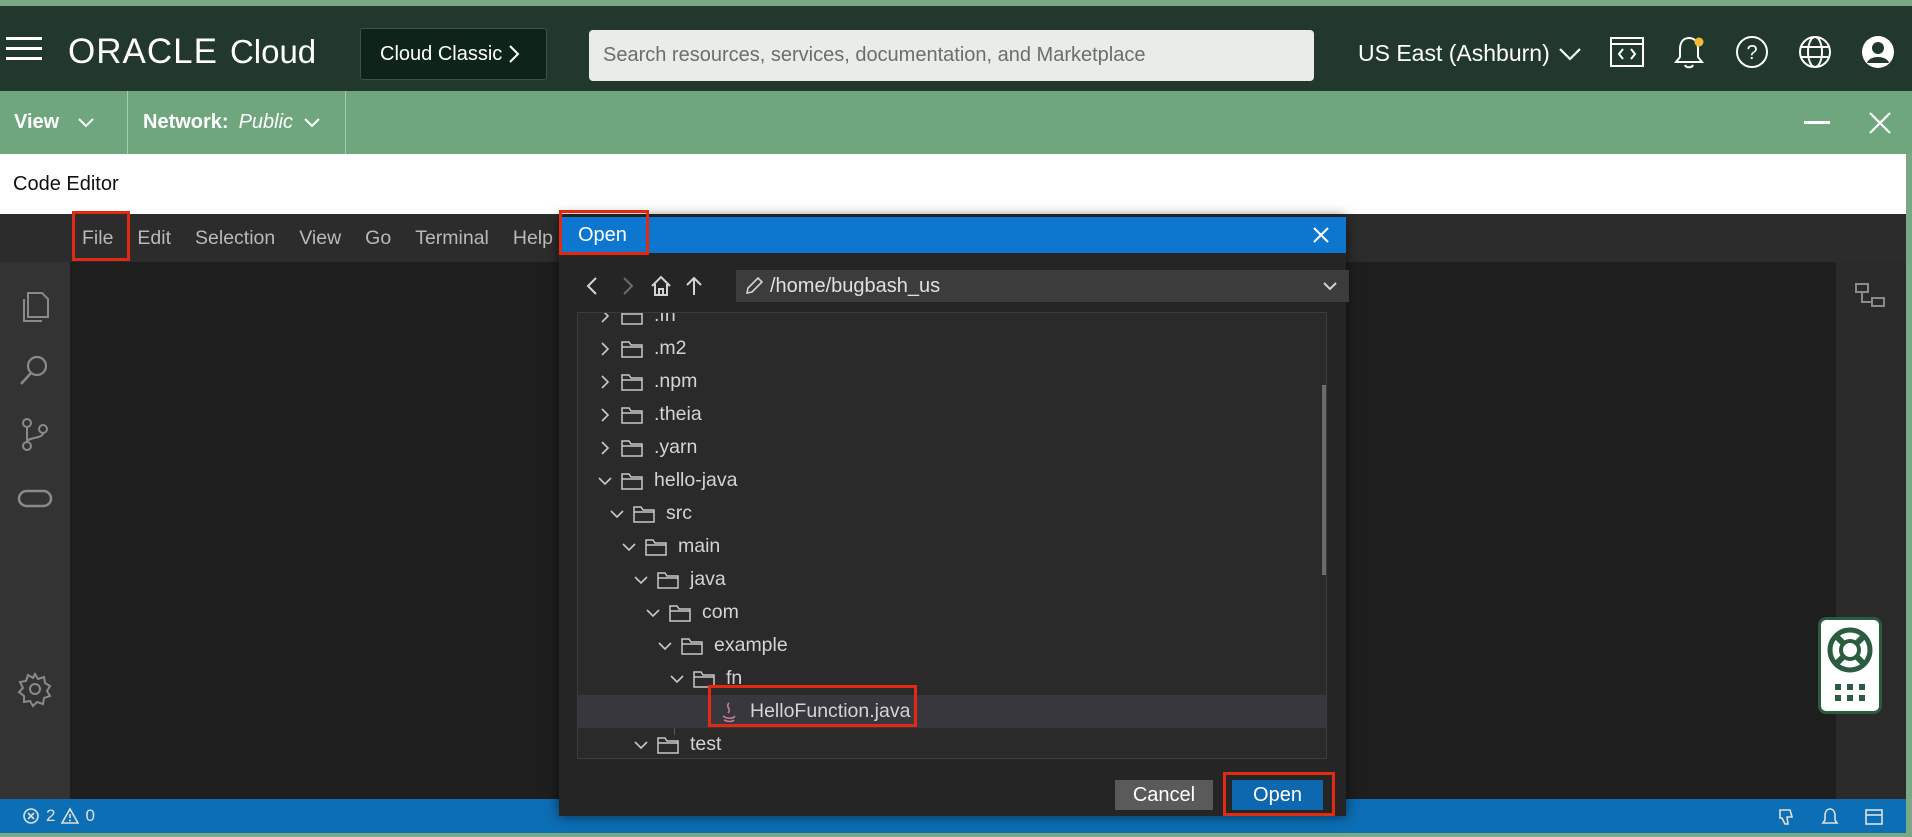  What do you see at coordinates (35, 689) in the screenshot?
I see `settings-gear-icon` at bounding box center [35, 689].